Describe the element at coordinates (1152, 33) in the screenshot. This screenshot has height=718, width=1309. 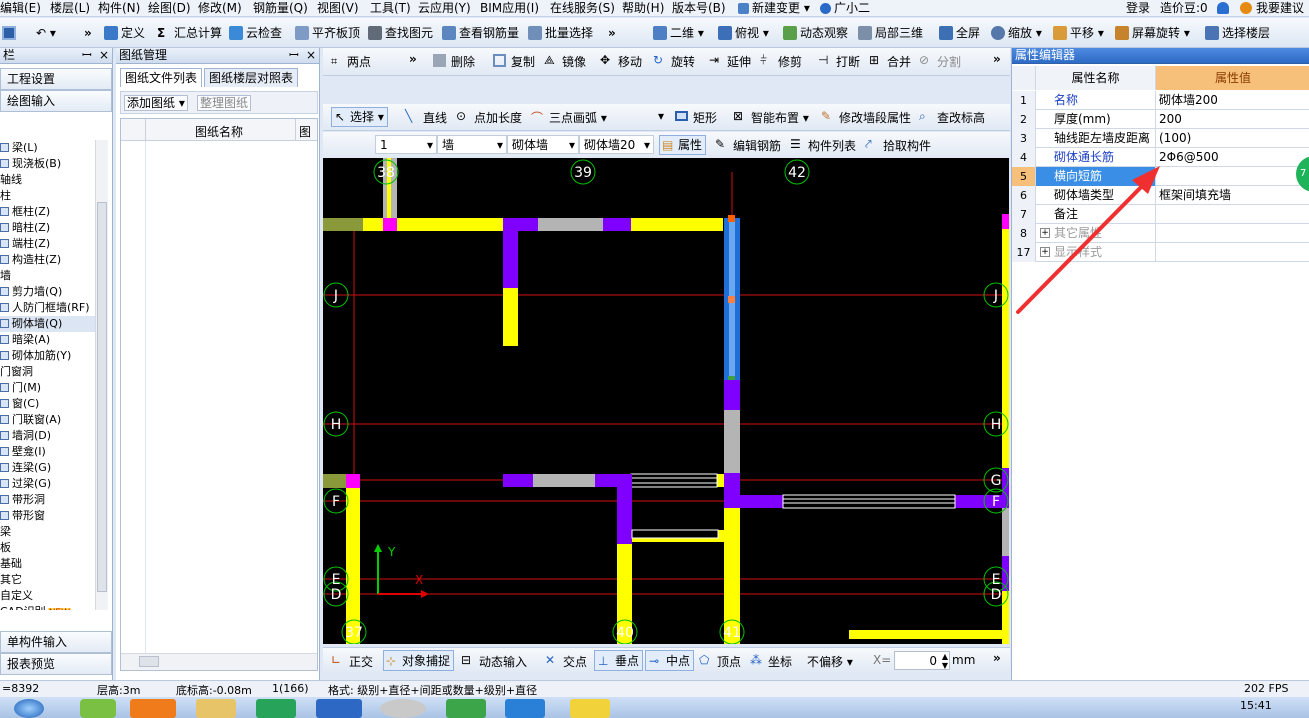
I see `screen-rotate-select: 屏幕旋转 ▾` at that location.